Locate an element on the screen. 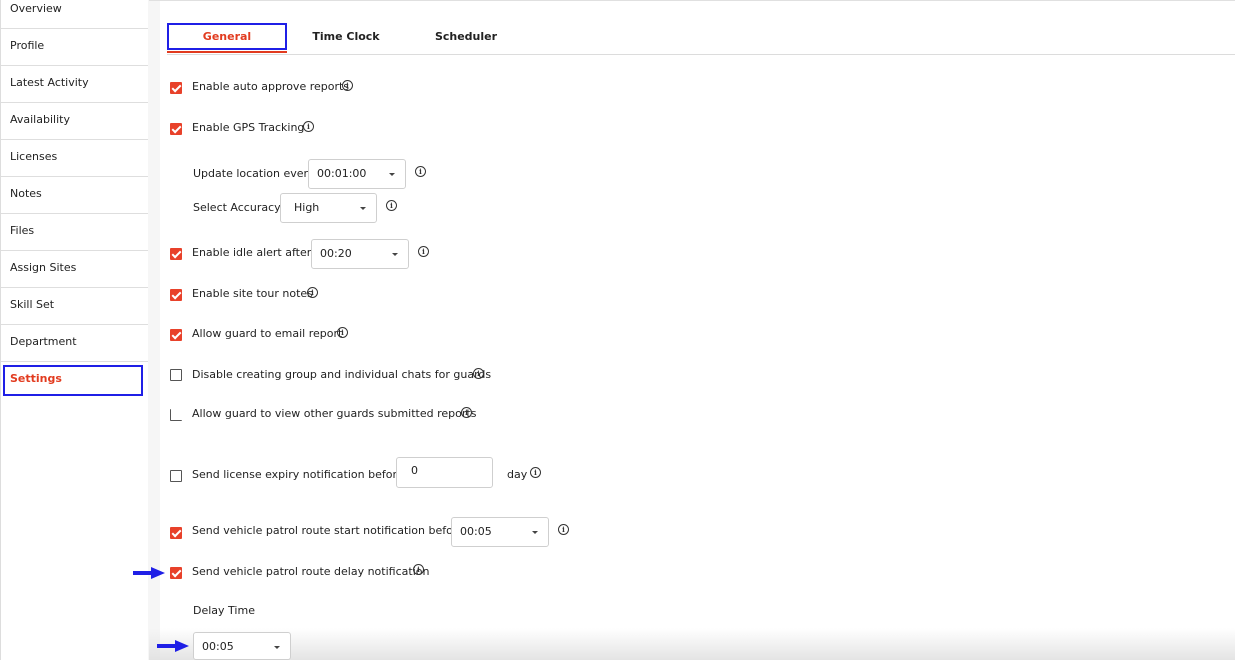 The image size is (1235, 661). top-divider is located at coordinates (692, 0).